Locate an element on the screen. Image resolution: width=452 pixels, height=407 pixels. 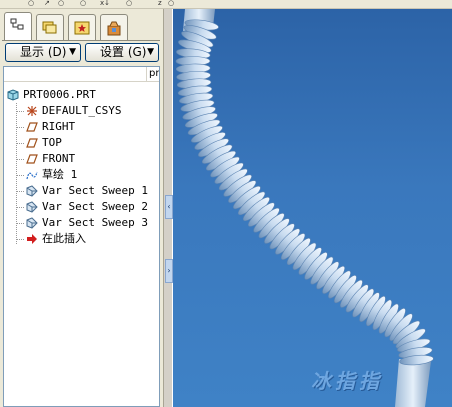
tree-header: prt is located at coordinates (81, 74).